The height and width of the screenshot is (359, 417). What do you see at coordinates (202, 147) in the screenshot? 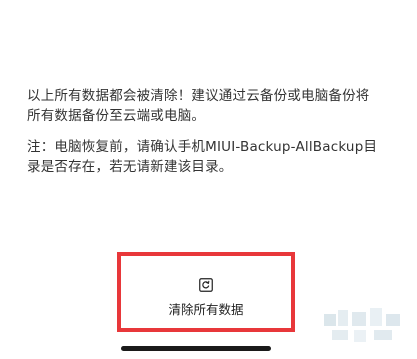
I see `note-line-1: 注：电脑恢复前，请确认手机MIUI-Backup-AllBackup目` at bounding box center [202, 147].